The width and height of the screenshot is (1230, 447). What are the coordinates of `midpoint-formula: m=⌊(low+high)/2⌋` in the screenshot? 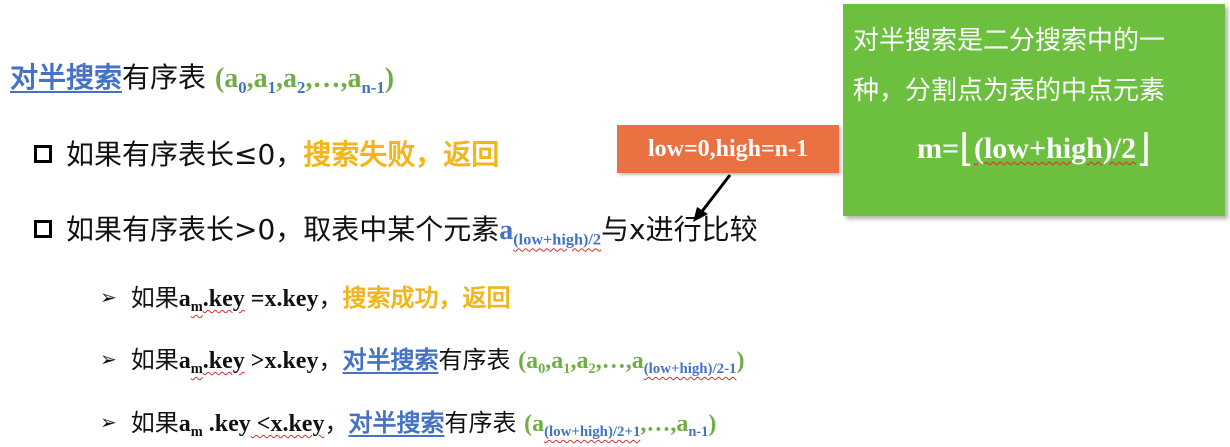 It's located at (1034, 149).